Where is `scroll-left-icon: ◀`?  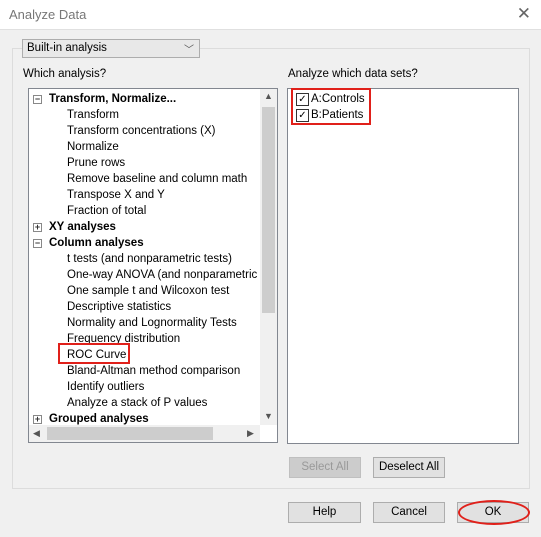
scroll-left-icon: ◀ is located at coordinates (36, 433).